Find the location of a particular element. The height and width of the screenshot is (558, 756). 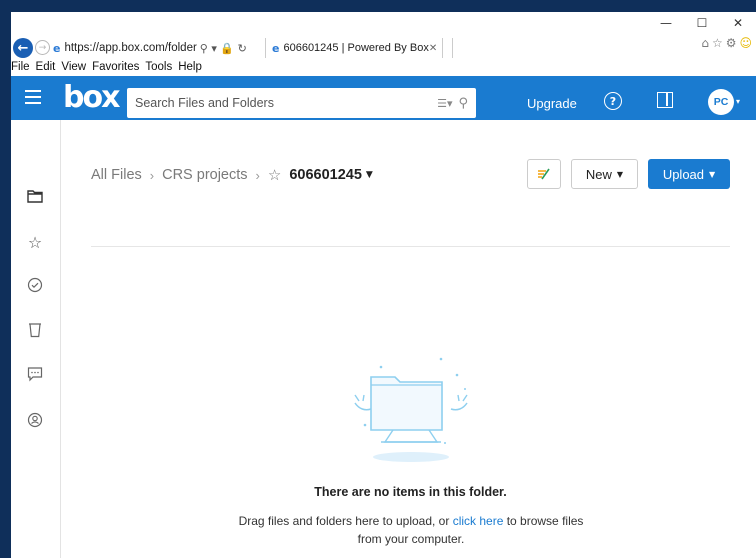

empty-folder-illustration is located at coordinates (411, 409).